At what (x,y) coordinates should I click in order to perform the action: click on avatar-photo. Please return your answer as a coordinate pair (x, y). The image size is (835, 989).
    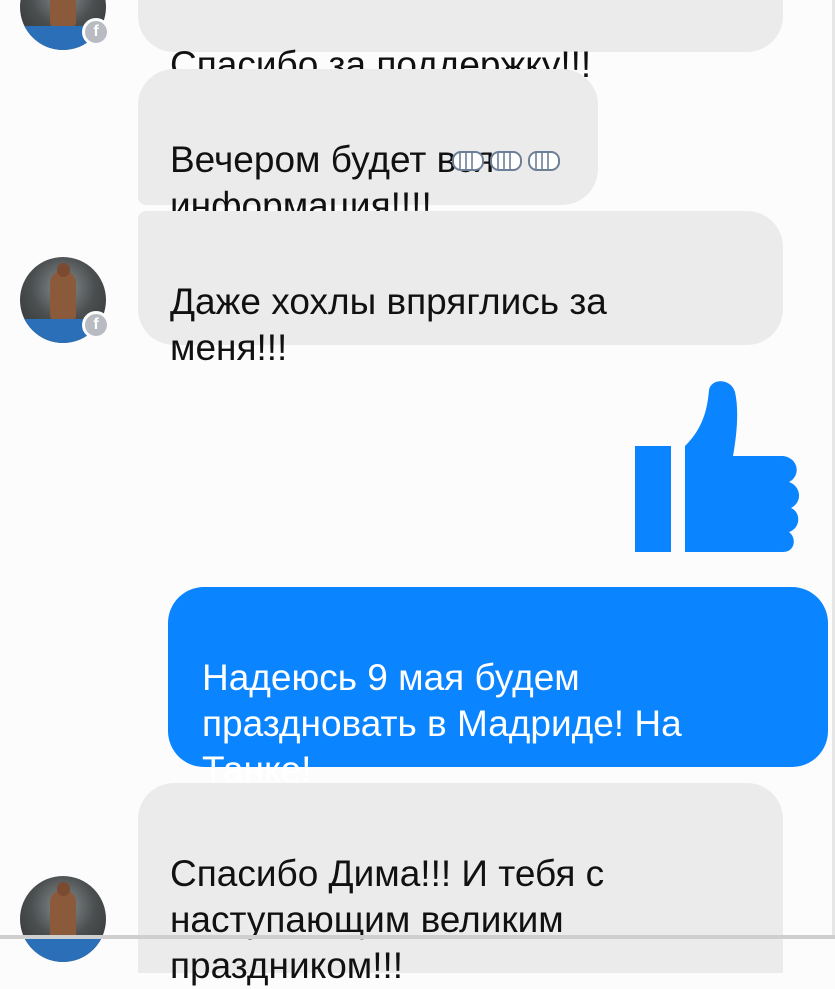
    Looking at the image, I should click on (63, 919).